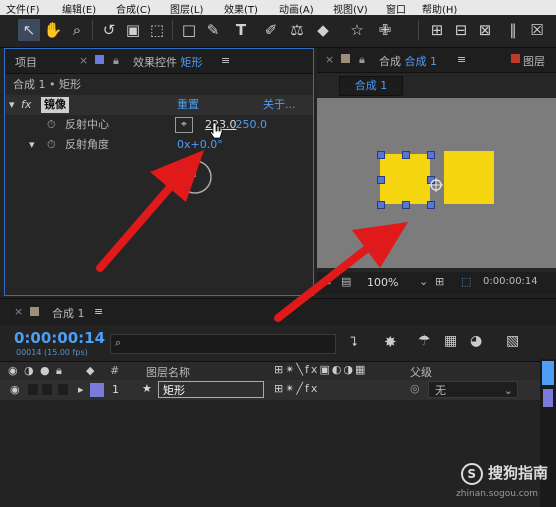 The height and width of the screenshot is (507, 556). I want to click on lock-toggle, so click(63, 389).